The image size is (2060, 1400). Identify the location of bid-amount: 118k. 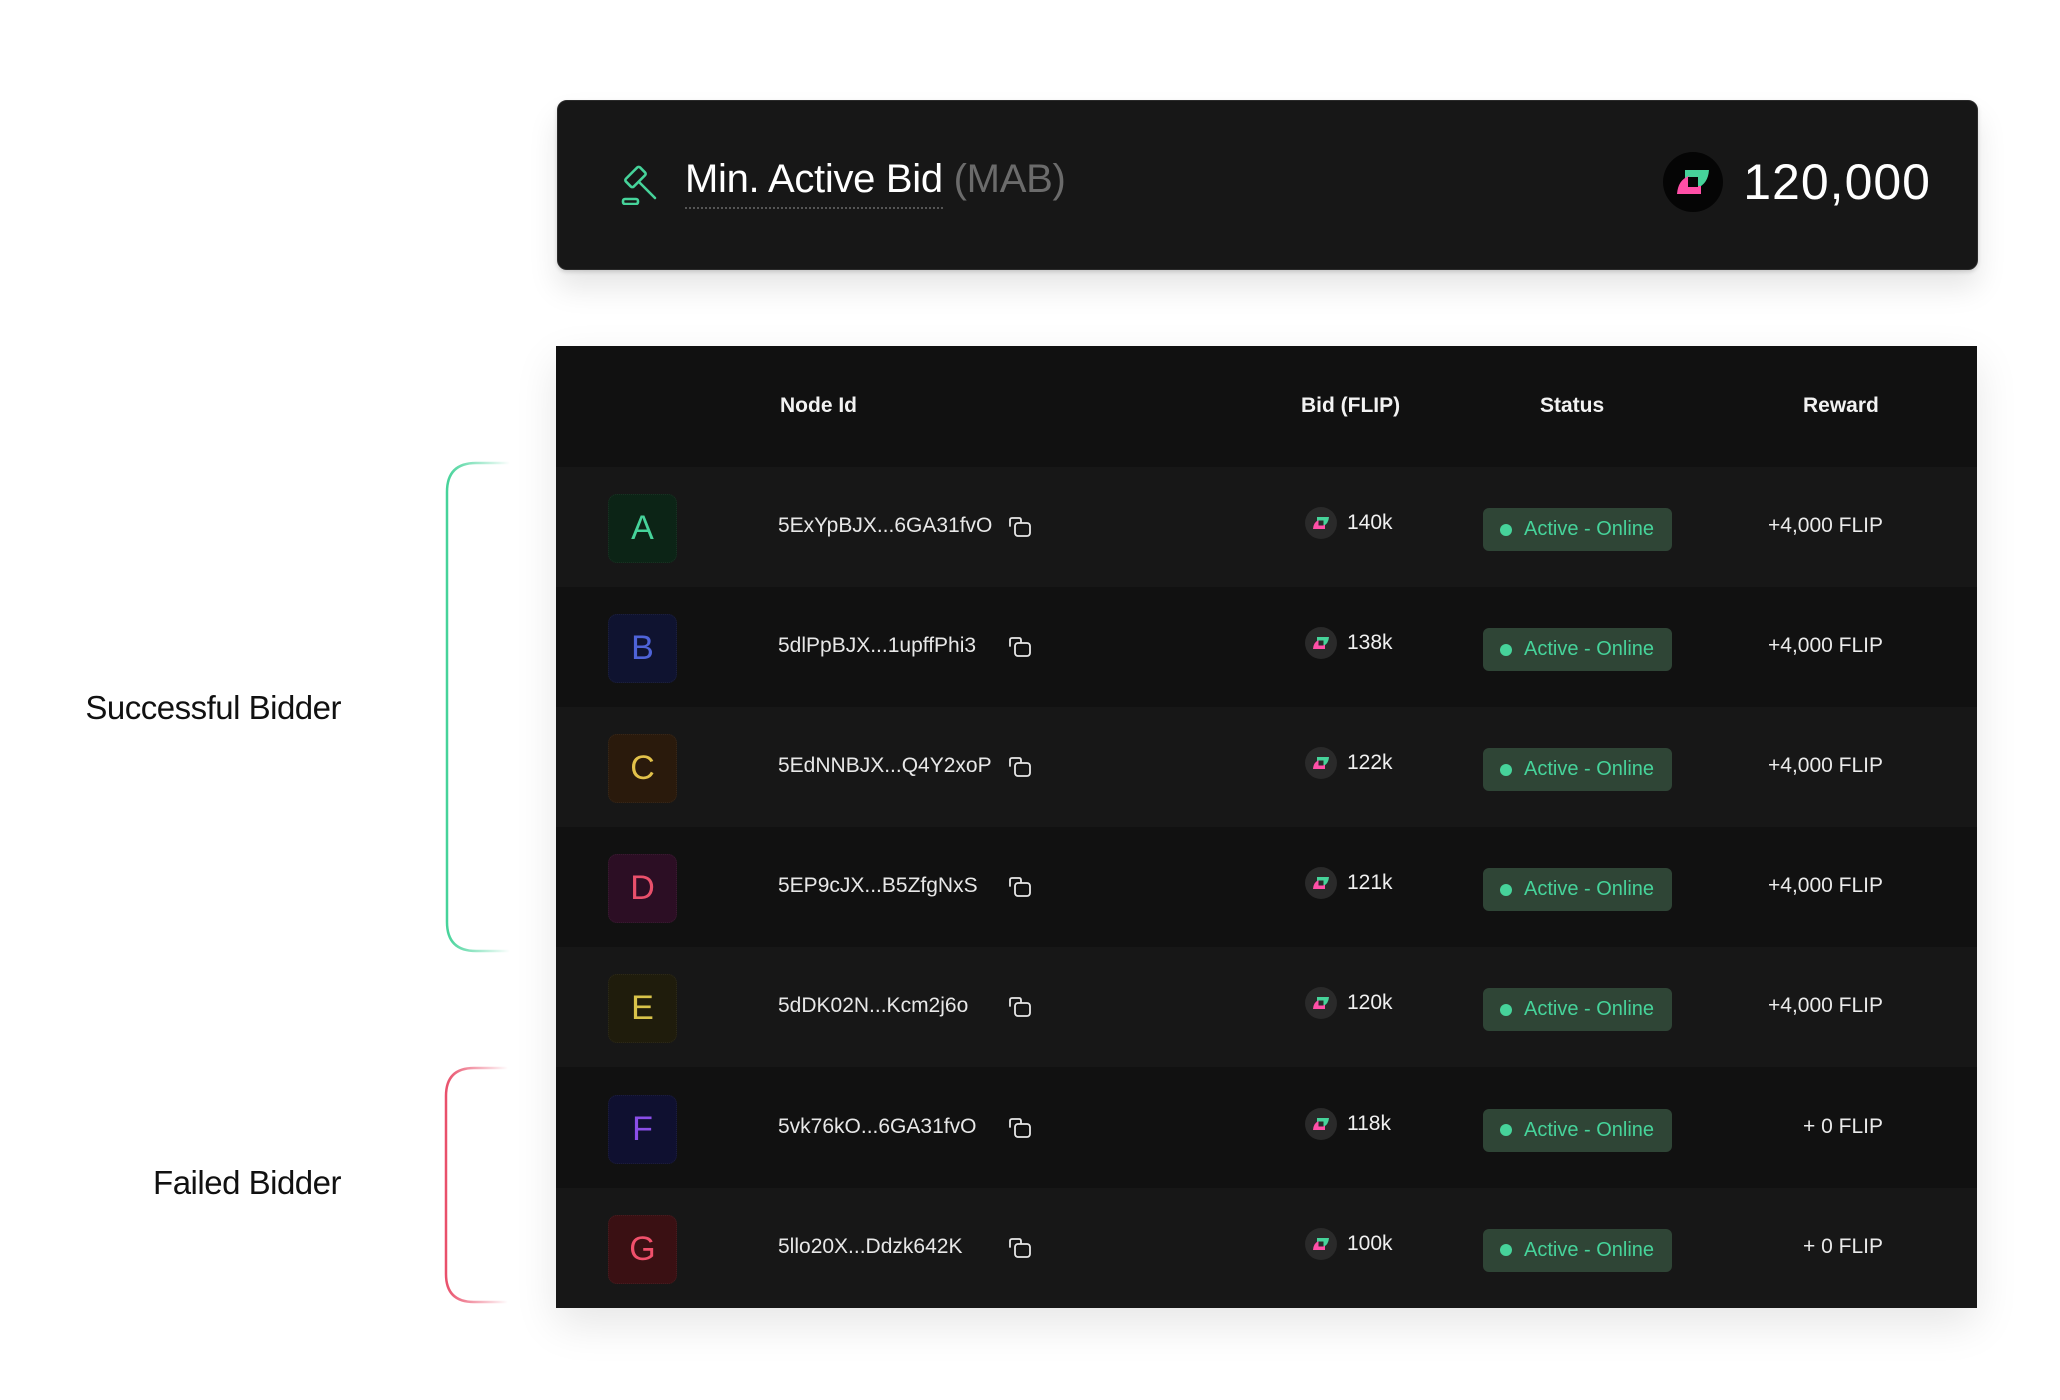
(1348, 1123).